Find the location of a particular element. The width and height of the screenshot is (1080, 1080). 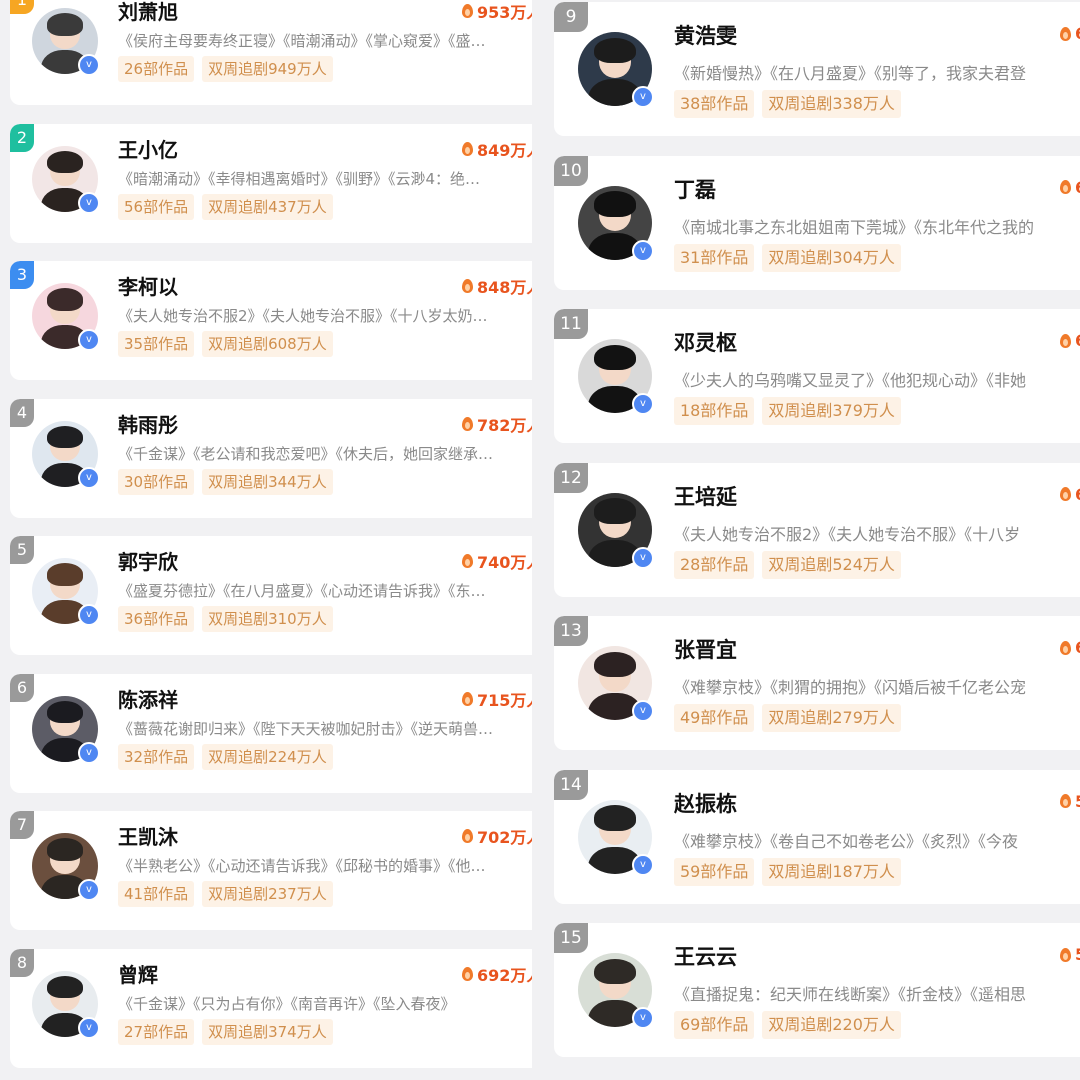

actor-name: 李柯以 is located at coordinates (148, 285).